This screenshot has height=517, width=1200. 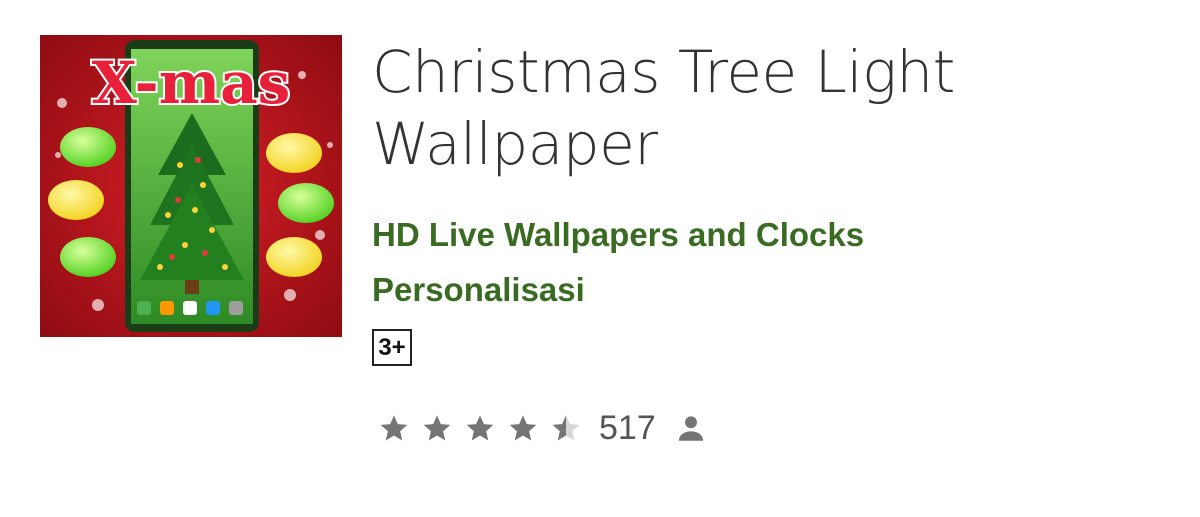 I want to click on rating-count: 517, so click(x=627, y=427).